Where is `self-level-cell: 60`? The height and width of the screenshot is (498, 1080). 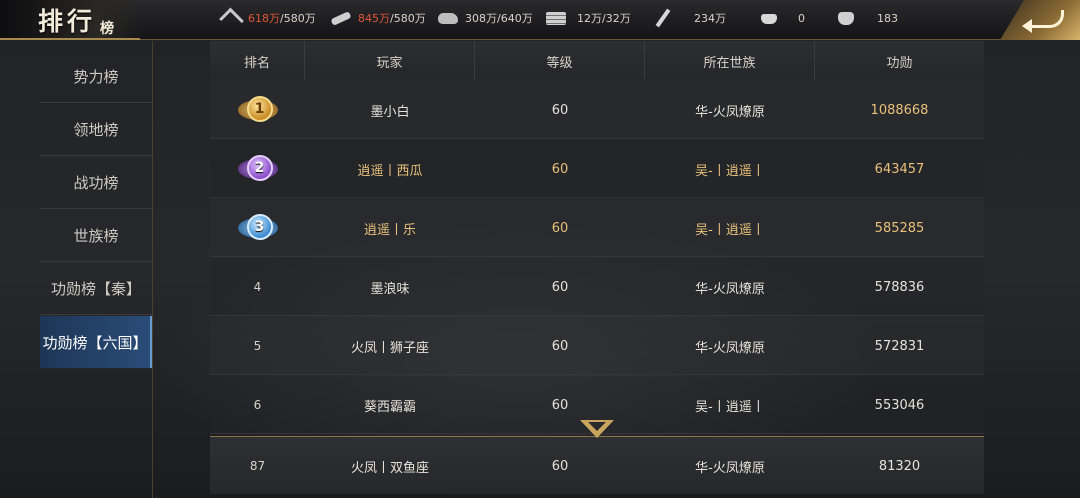
self-level-cell: 60 is located at coordinates (560, 466).